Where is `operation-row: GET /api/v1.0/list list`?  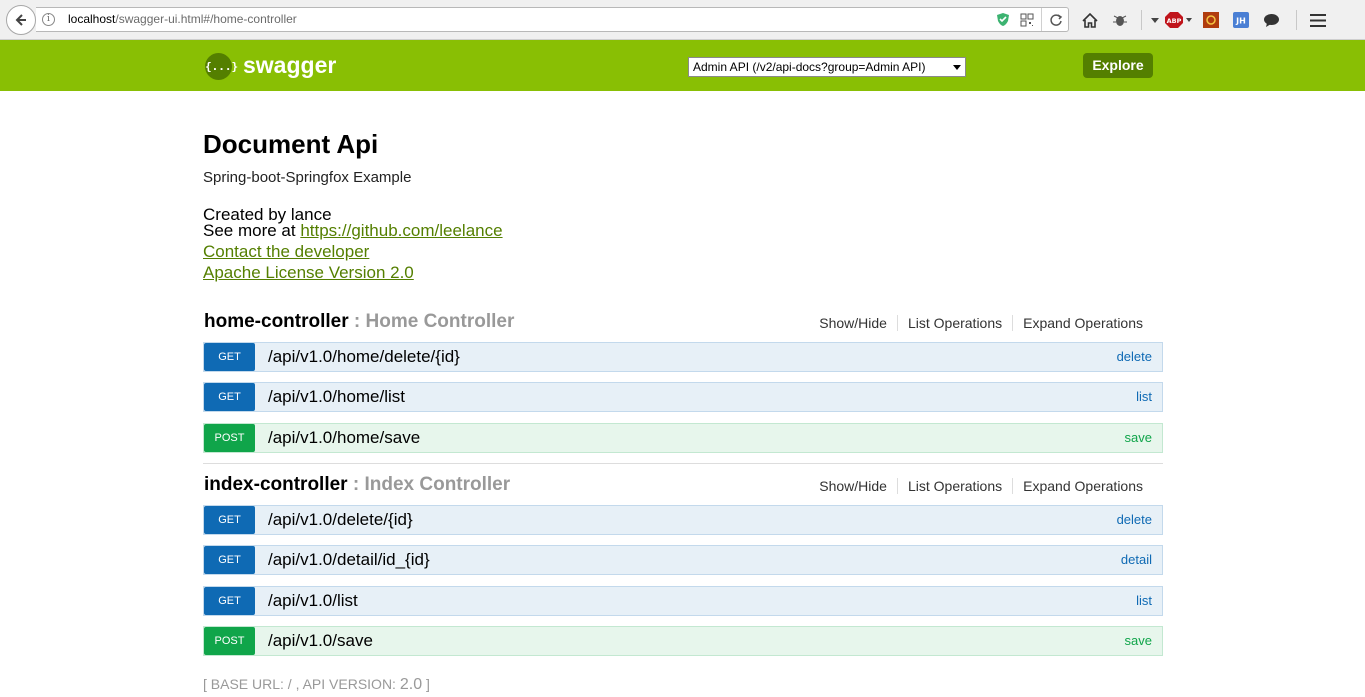
operation-row: GET /api/v1.0/list list is located at coordinates (683, 601).